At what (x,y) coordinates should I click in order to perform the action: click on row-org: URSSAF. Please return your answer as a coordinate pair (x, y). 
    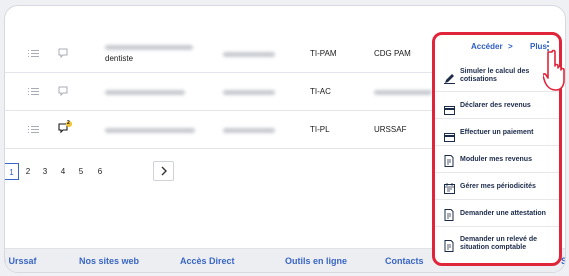
    Looking at the image, I should click on (390, 129).